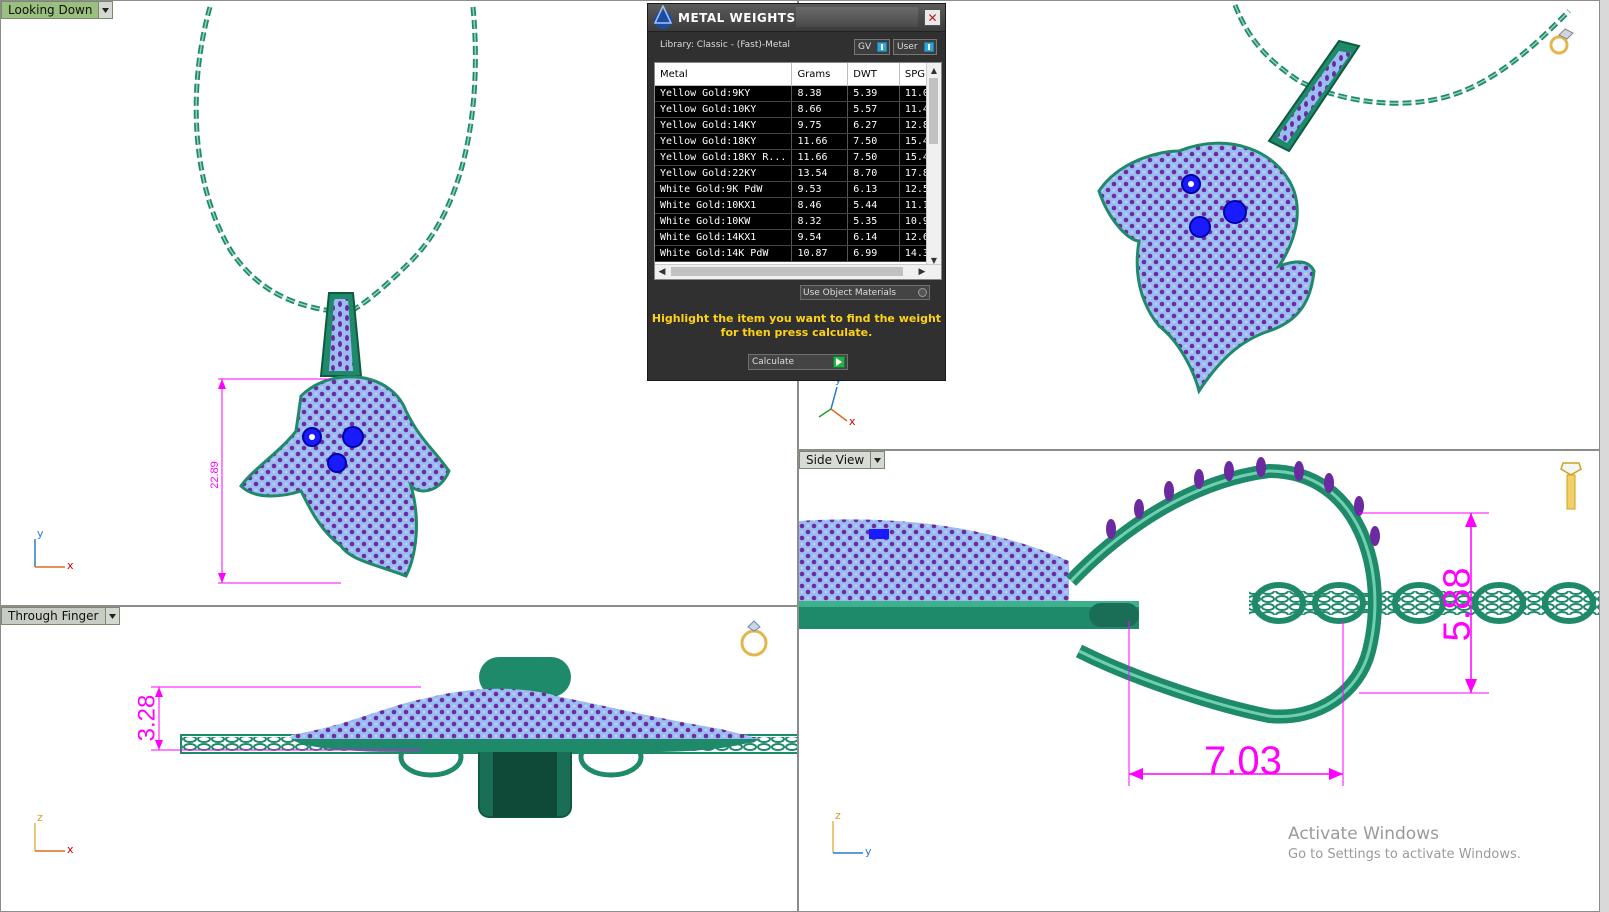 The width and height of the screenshot is (1609, 912). What do you see at coordinates (1363, 834) in the screenshot?
I see `watermark-line-1: Activate Windows` at bounding box center [1363, 834].